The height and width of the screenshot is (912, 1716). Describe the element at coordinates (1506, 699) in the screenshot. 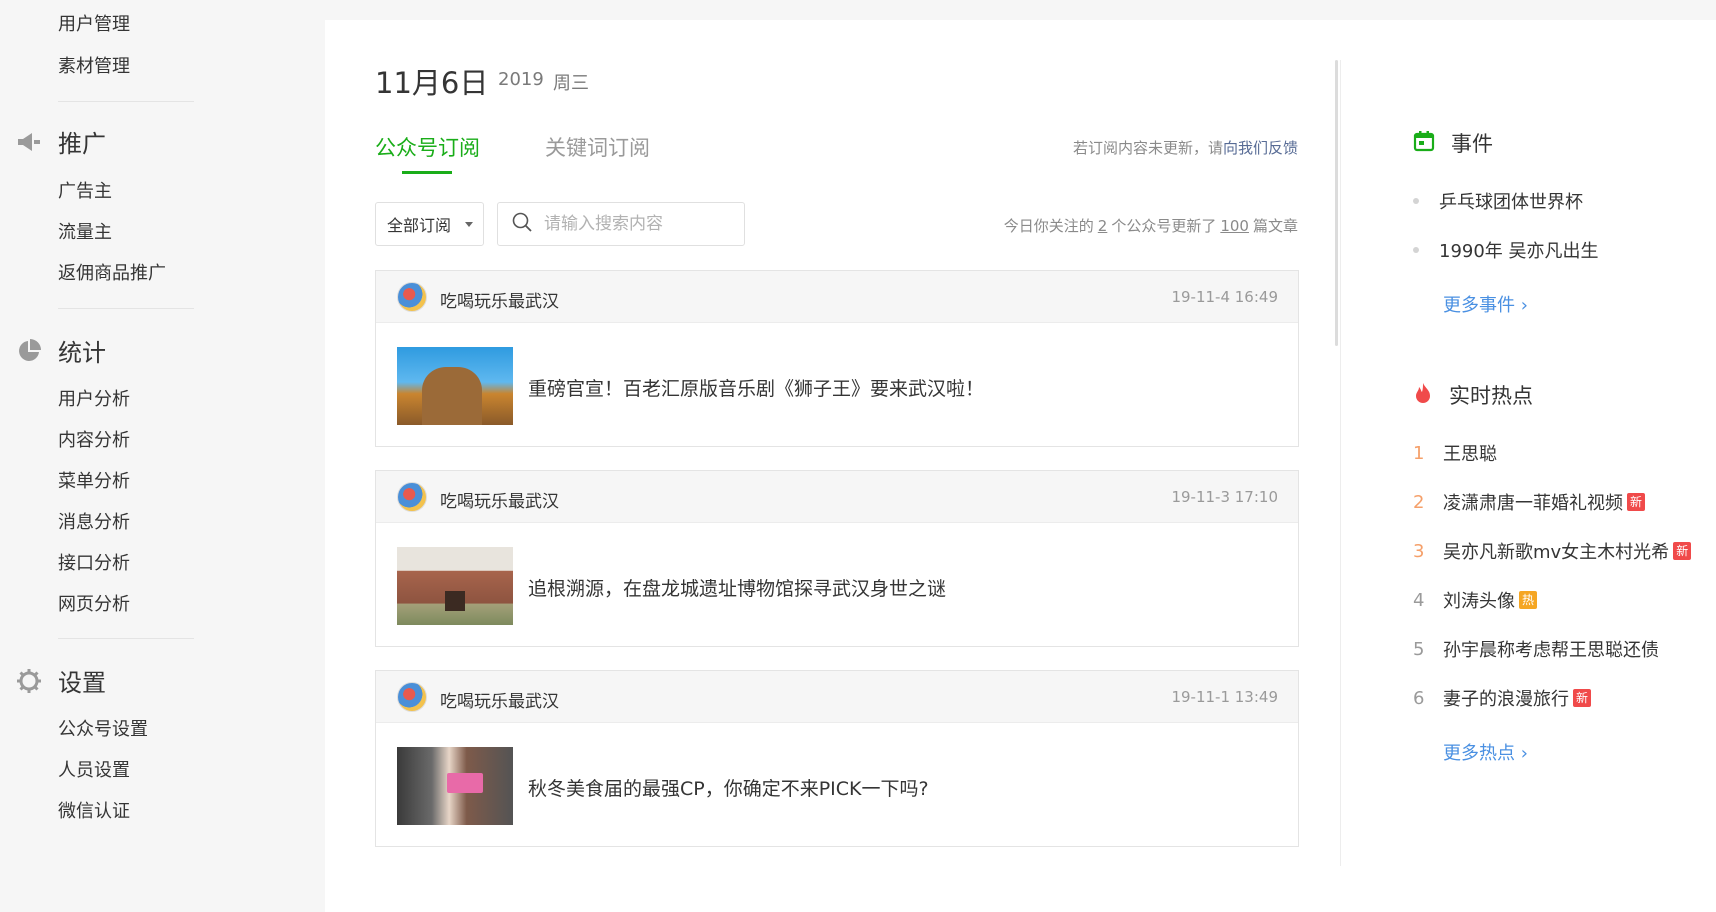

I see `hot-topic-text: 妻子的浪漫旅行` at that location.